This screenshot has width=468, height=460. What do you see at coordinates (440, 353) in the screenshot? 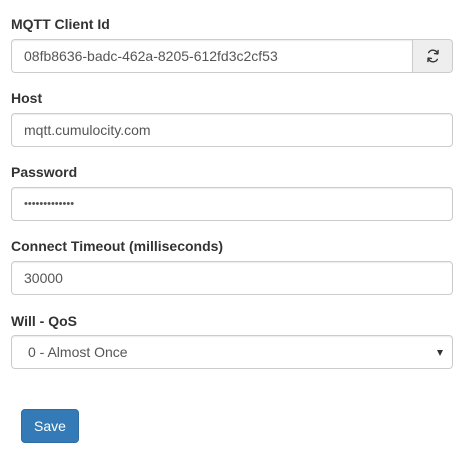
I see `caret-down-icon` at bounding box center [440, 353].